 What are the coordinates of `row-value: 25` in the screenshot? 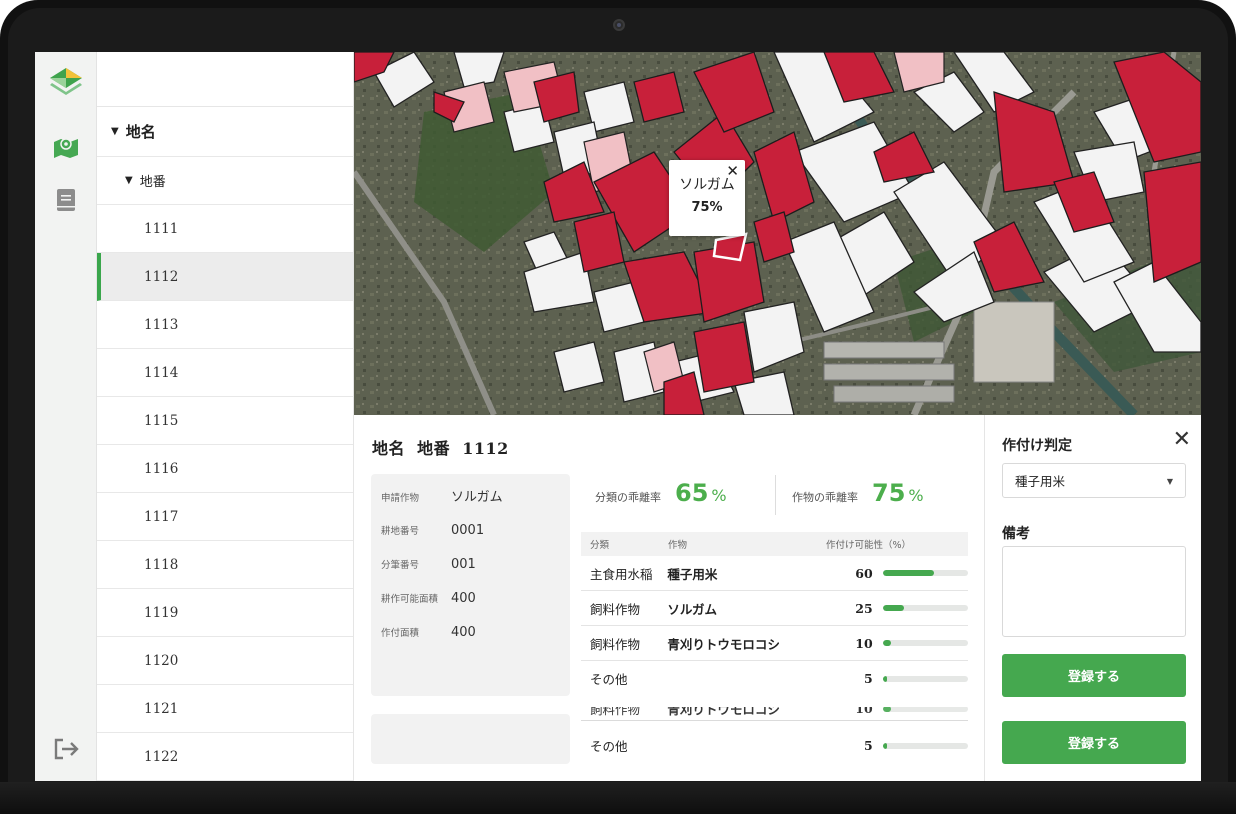 It's located at (864, 608).